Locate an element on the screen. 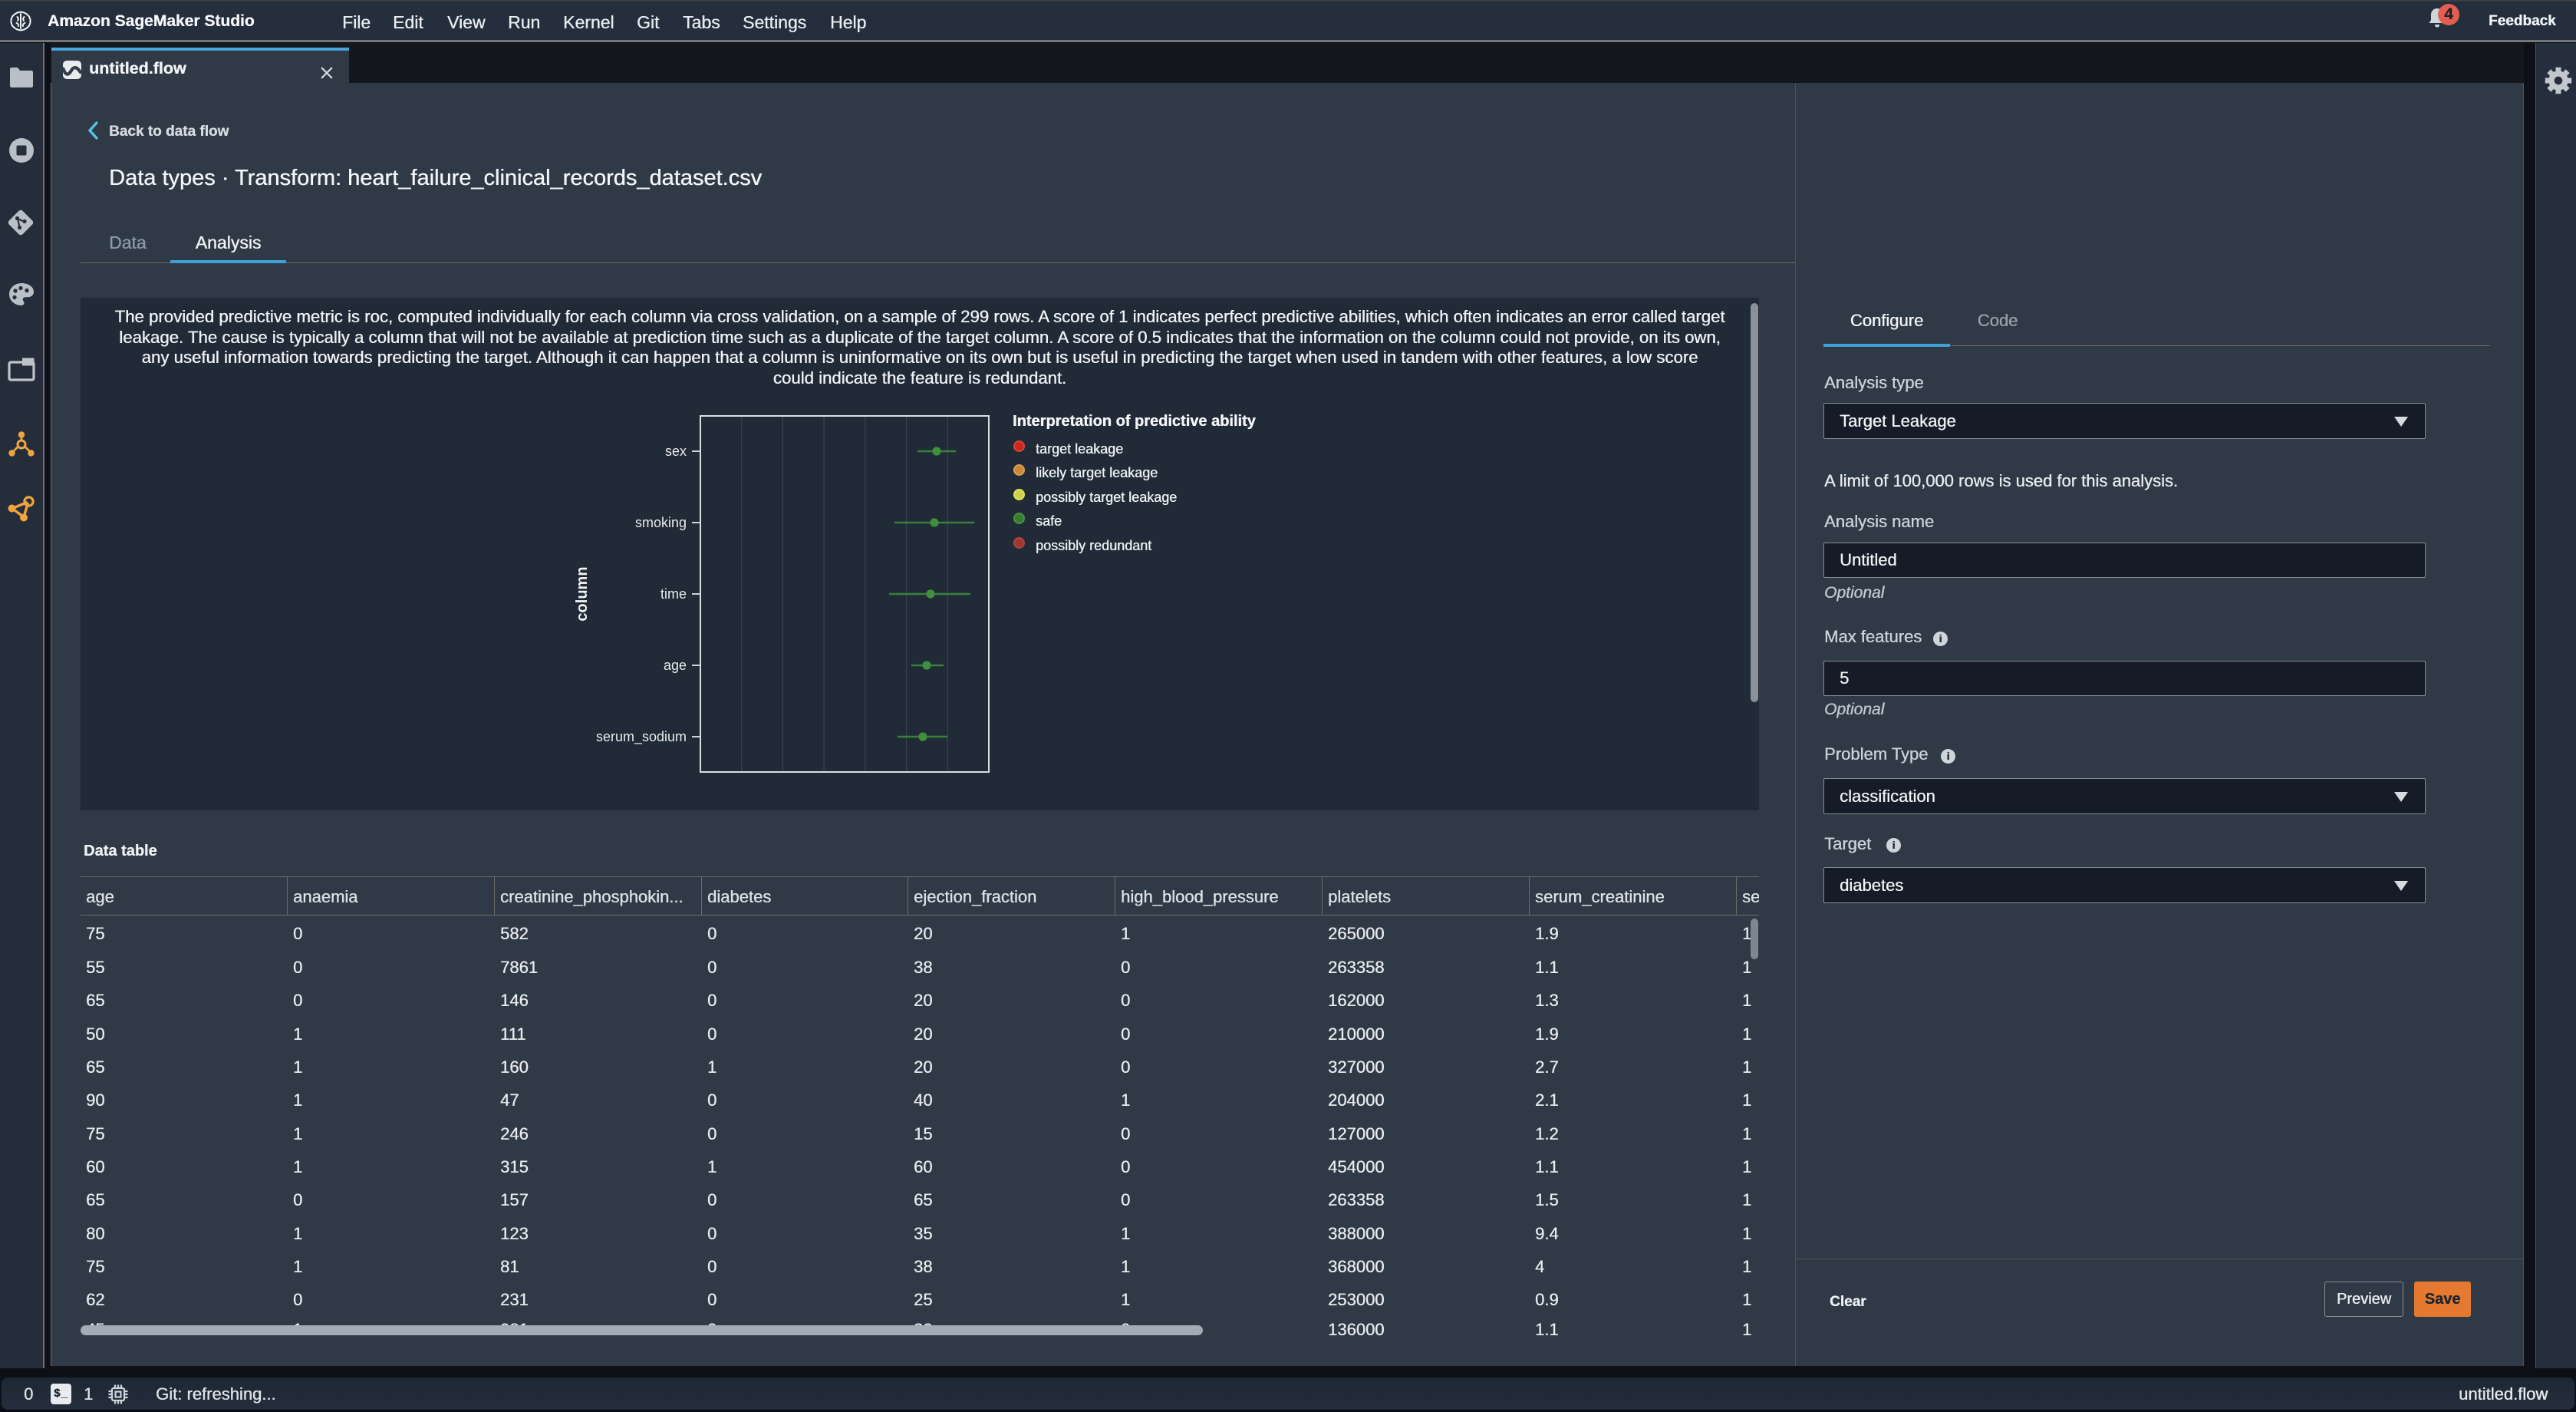 The height and width of the screenshot is (1412, 2576). svg-text: time is located at coordinates (673, 594).